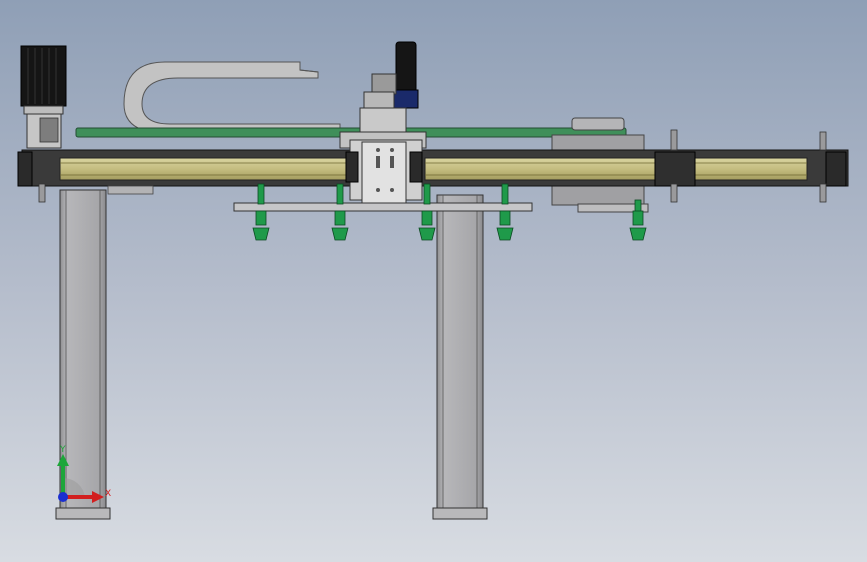  I want to click on main-linear-rail, so click(433, 166).